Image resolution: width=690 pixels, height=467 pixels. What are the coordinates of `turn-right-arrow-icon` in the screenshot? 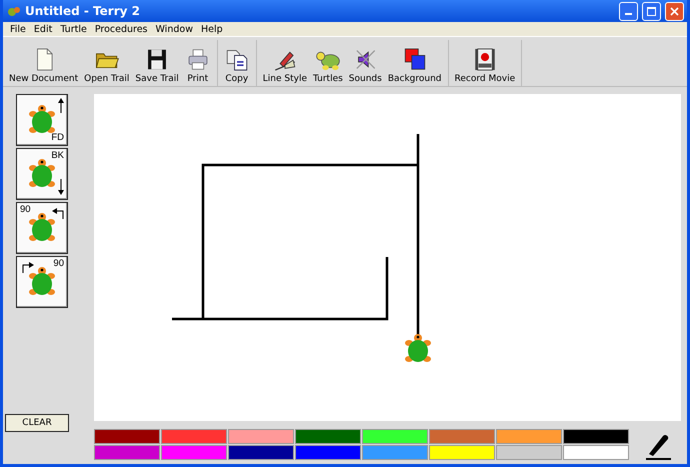 It's located at (28, 268).